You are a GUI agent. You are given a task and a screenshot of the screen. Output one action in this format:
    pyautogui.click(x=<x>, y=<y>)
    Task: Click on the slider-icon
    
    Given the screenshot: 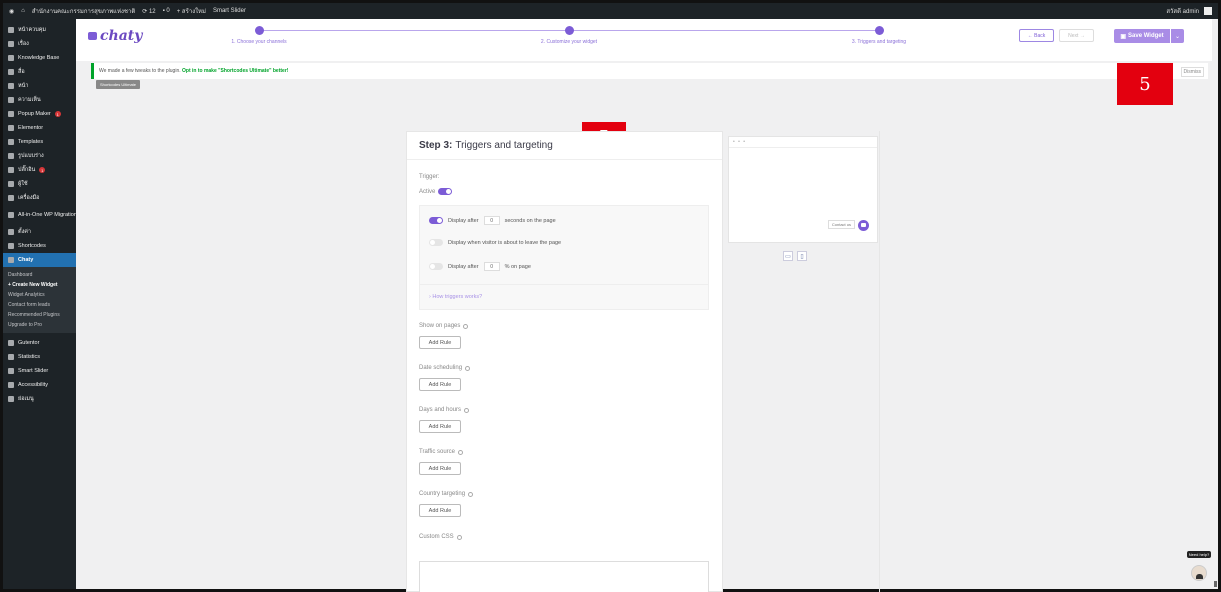 What is the action you would take?
    pyautogui.click(x=11, y=371)
    